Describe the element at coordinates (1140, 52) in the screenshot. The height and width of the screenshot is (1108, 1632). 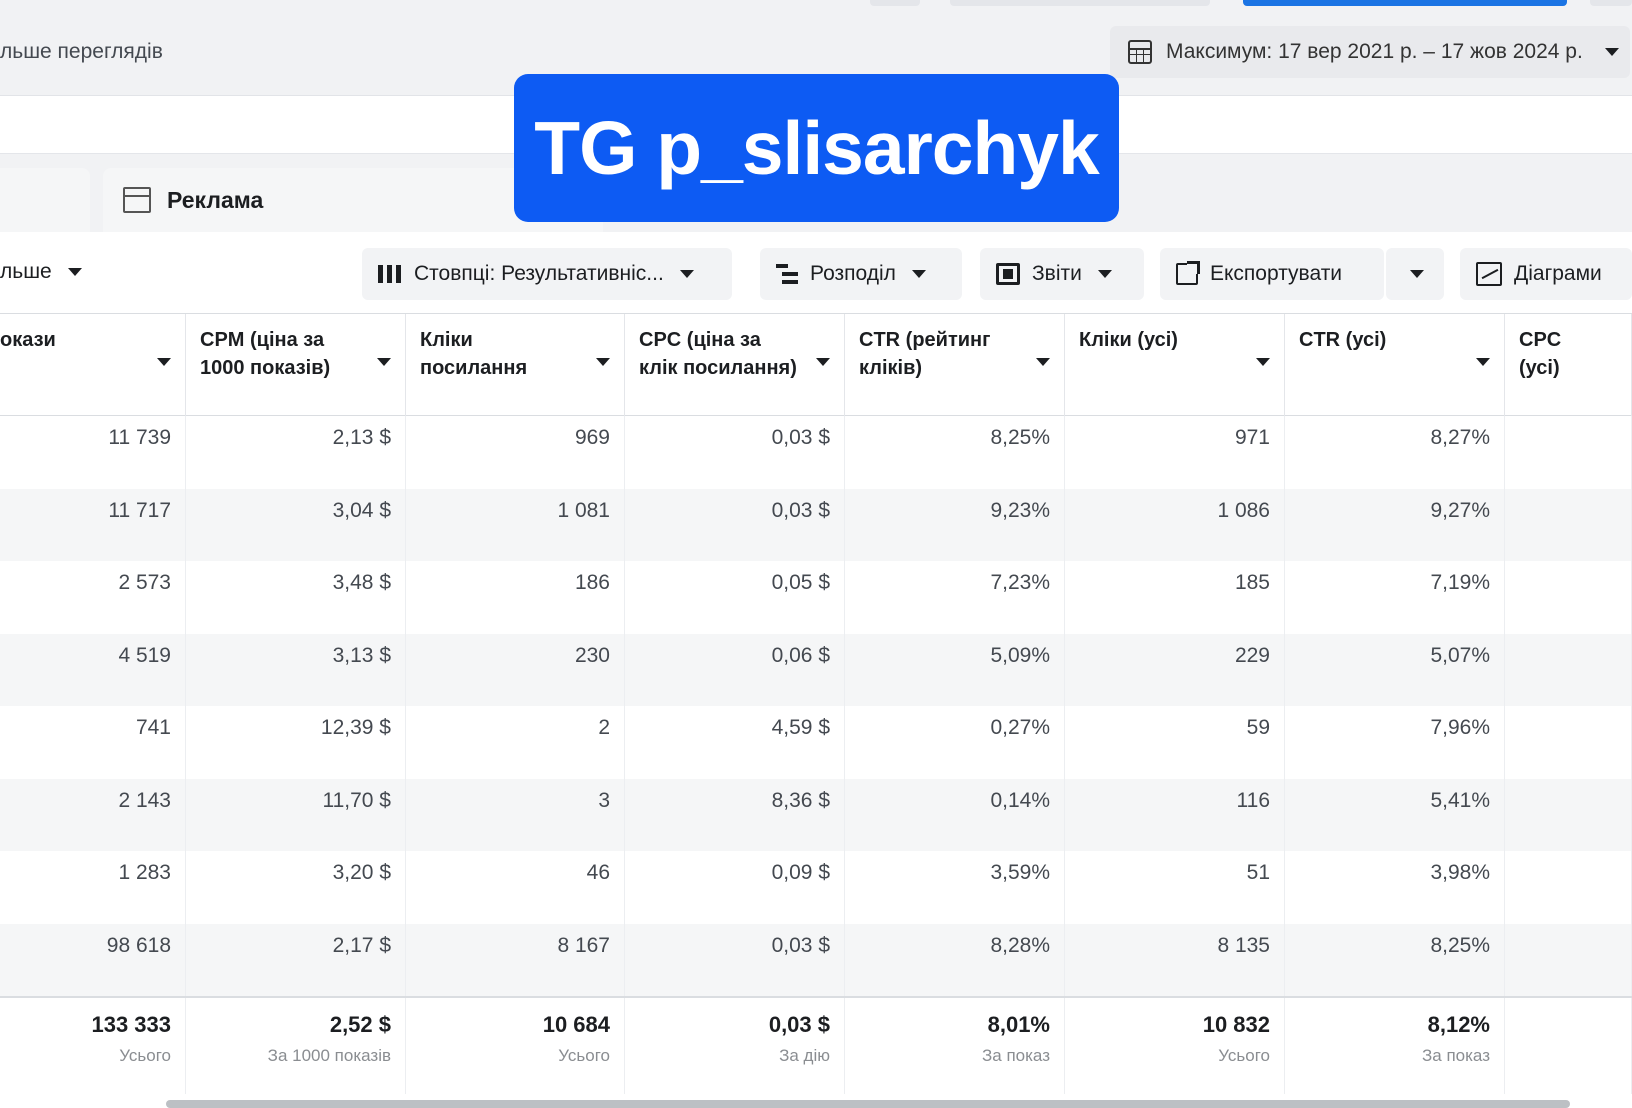
I see `calendar-icon` at that location.